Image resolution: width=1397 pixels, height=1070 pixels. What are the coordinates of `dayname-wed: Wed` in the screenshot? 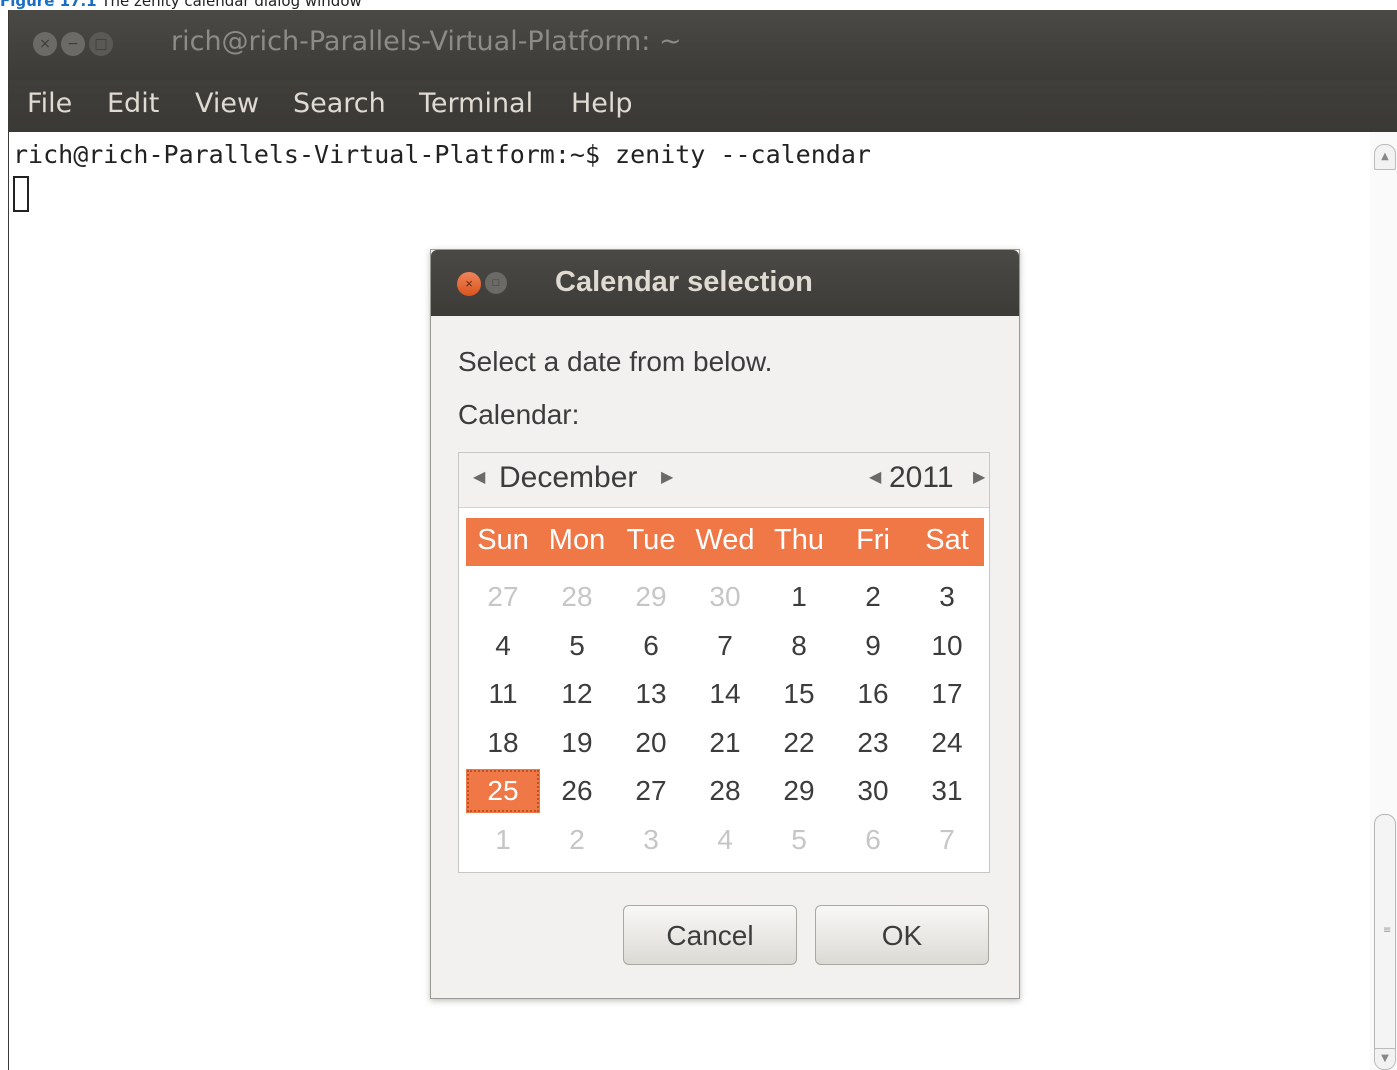 It's located at (725, 540).